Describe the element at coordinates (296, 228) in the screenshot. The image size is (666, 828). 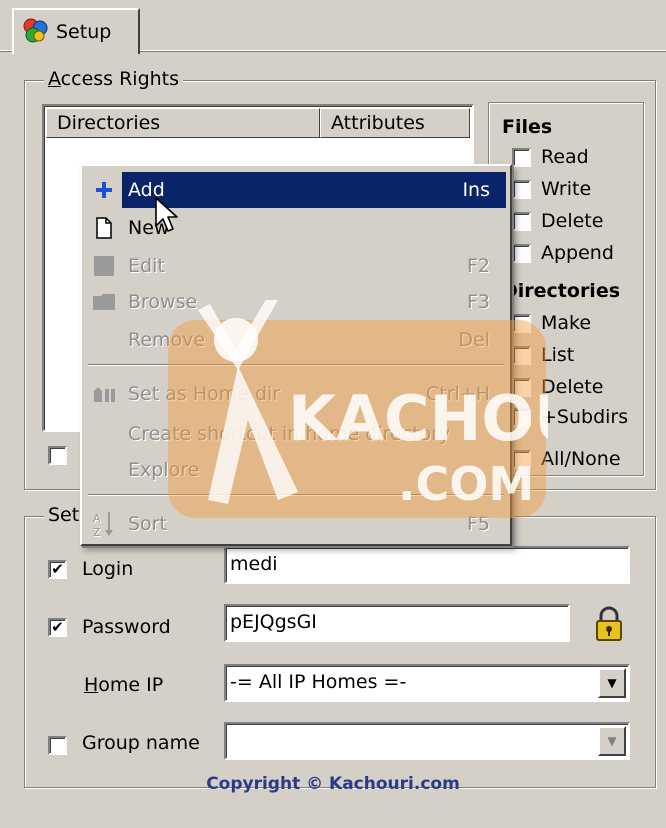
I see `menu-item-new: New` at that location.